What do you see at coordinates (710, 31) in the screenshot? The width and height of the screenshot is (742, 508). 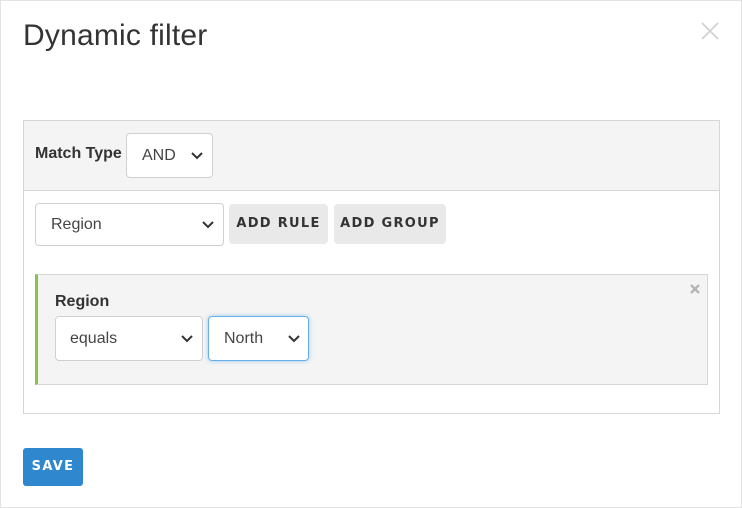 I see `close-icon` at bounding box center [710, 31].